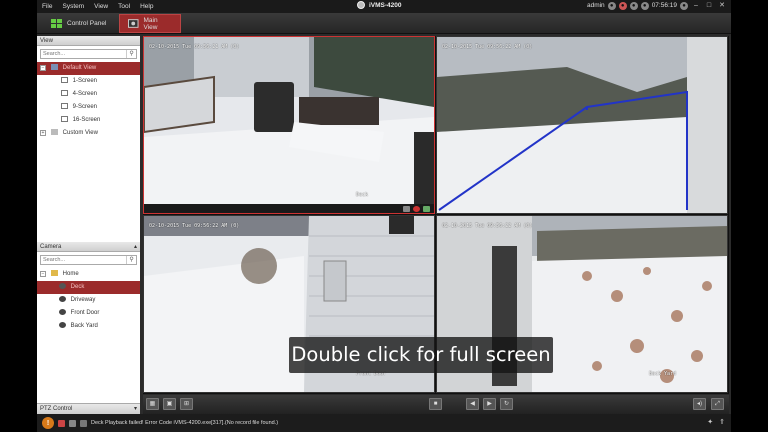 The image size is (768, 432). I want to click on view-default: − Default View, so click(88, 68).